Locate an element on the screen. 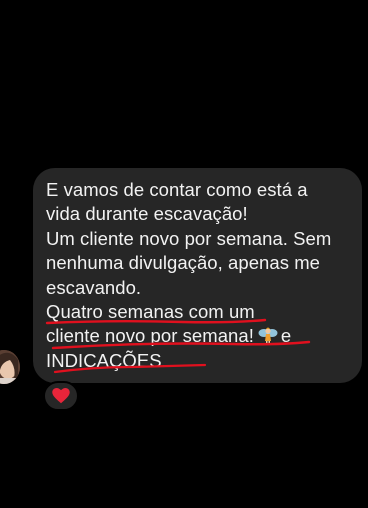 Image resolution: width=368 pixels, height=508 pixels. reaction-badge is located at coordinates (61, 396).